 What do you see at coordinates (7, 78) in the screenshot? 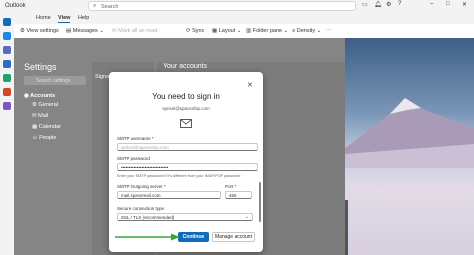
I see `excel-icon` at bounding box center [7, 78].